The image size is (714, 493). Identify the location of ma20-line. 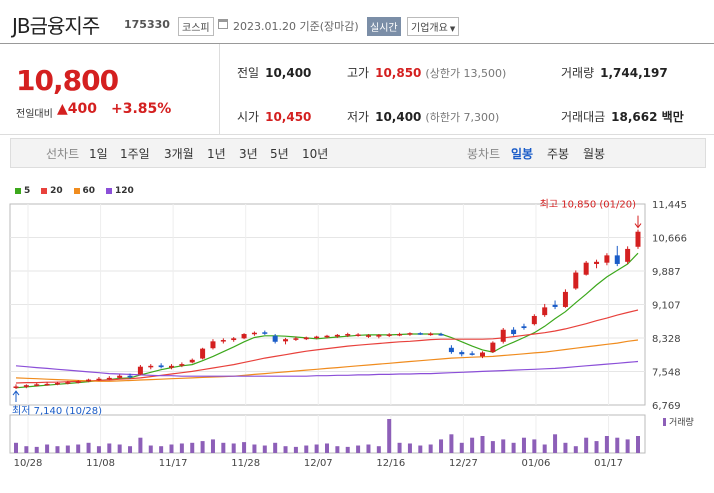
(327, 346).